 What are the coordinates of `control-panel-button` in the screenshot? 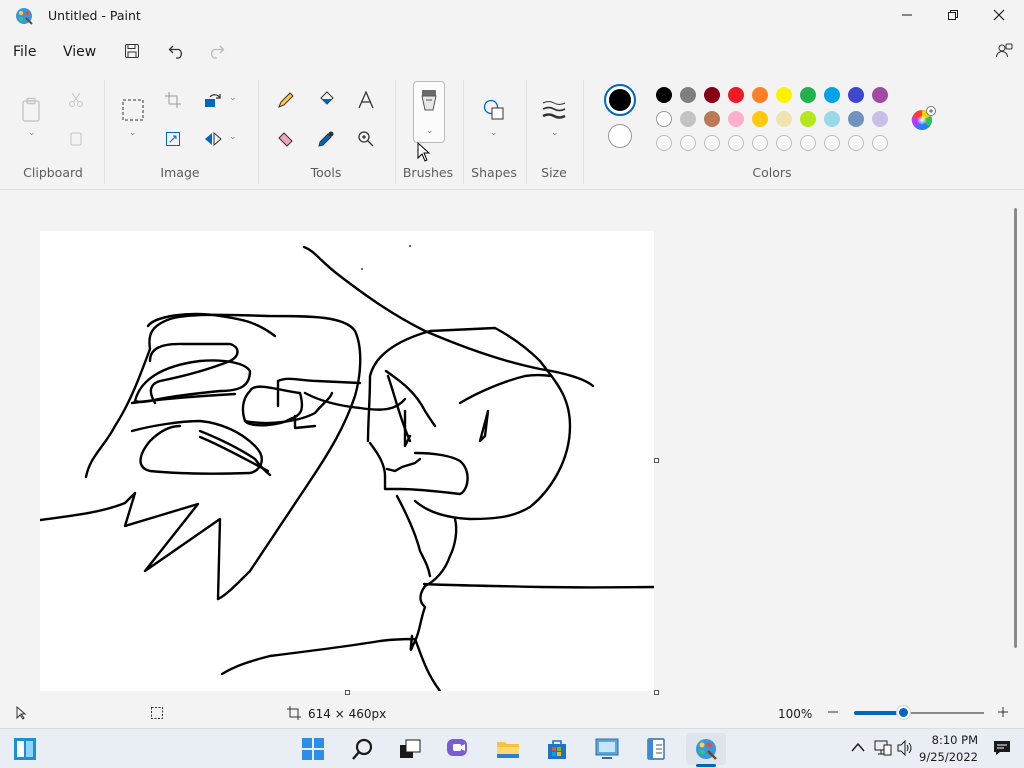 It's located at (607, 749).